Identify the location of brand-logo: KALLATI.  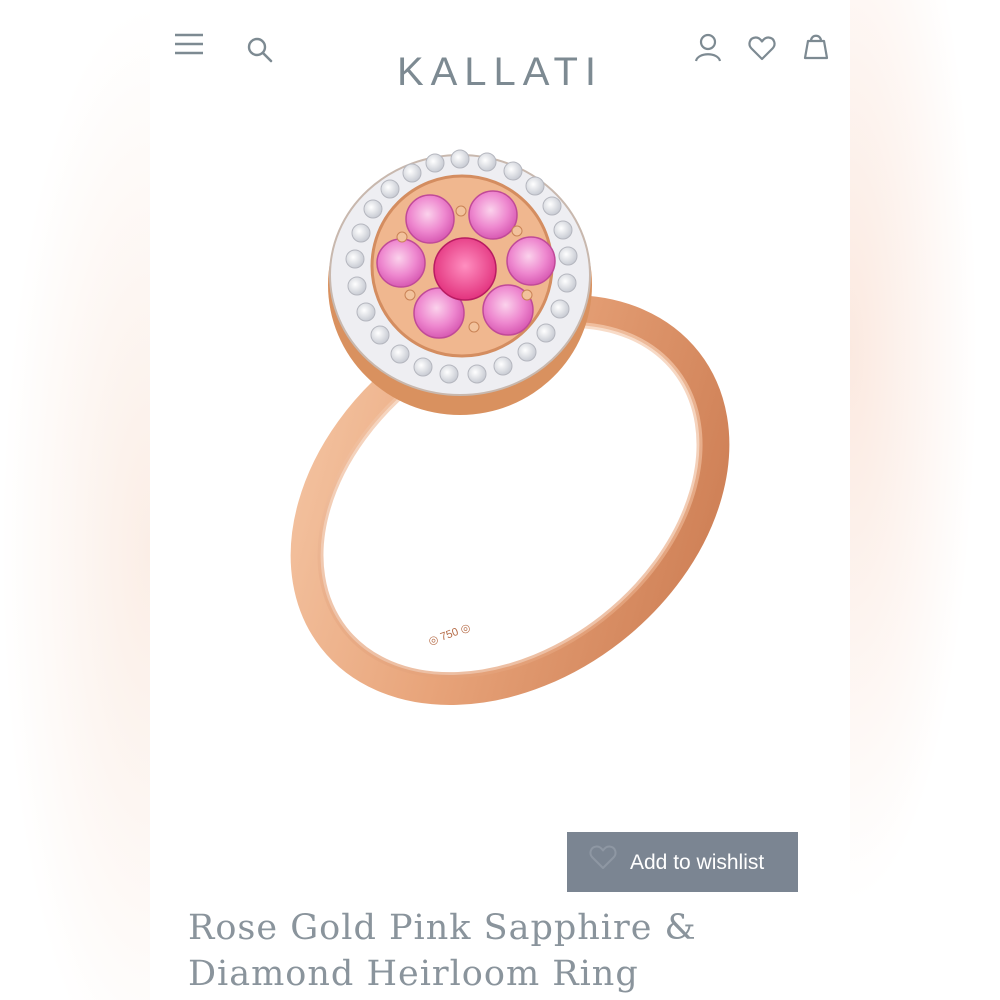
(500, 72).